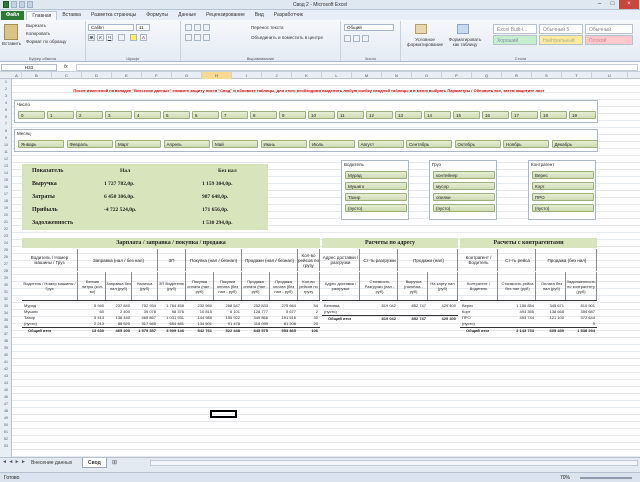 The image size is (640, 482). I want to click on pivot-column-header: Адрес доставки / разгрузки, so click(341, 286).